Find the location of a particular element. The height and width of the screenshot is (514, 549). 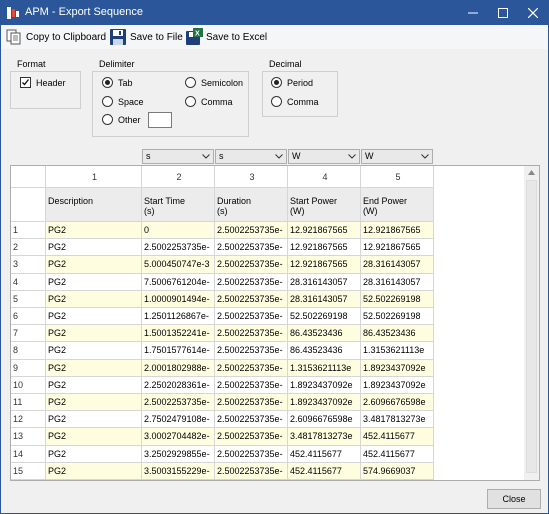

copy-to-clipboard-button: Copy to Clipboard is located at coordinates (55, 37).